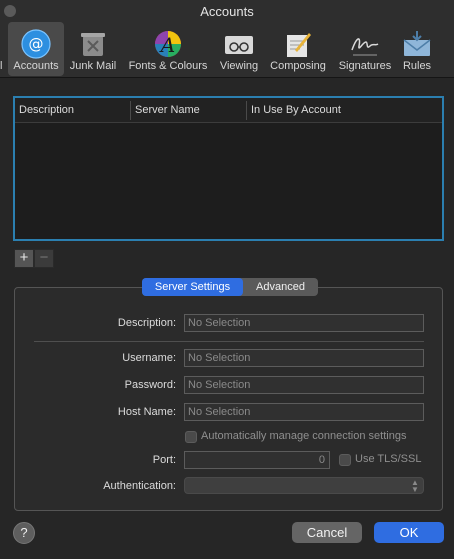 The height and width of the screenshot is (559, 454). I want to click on settings-tab-control: Server Settings Advanced, so click(230, 287).